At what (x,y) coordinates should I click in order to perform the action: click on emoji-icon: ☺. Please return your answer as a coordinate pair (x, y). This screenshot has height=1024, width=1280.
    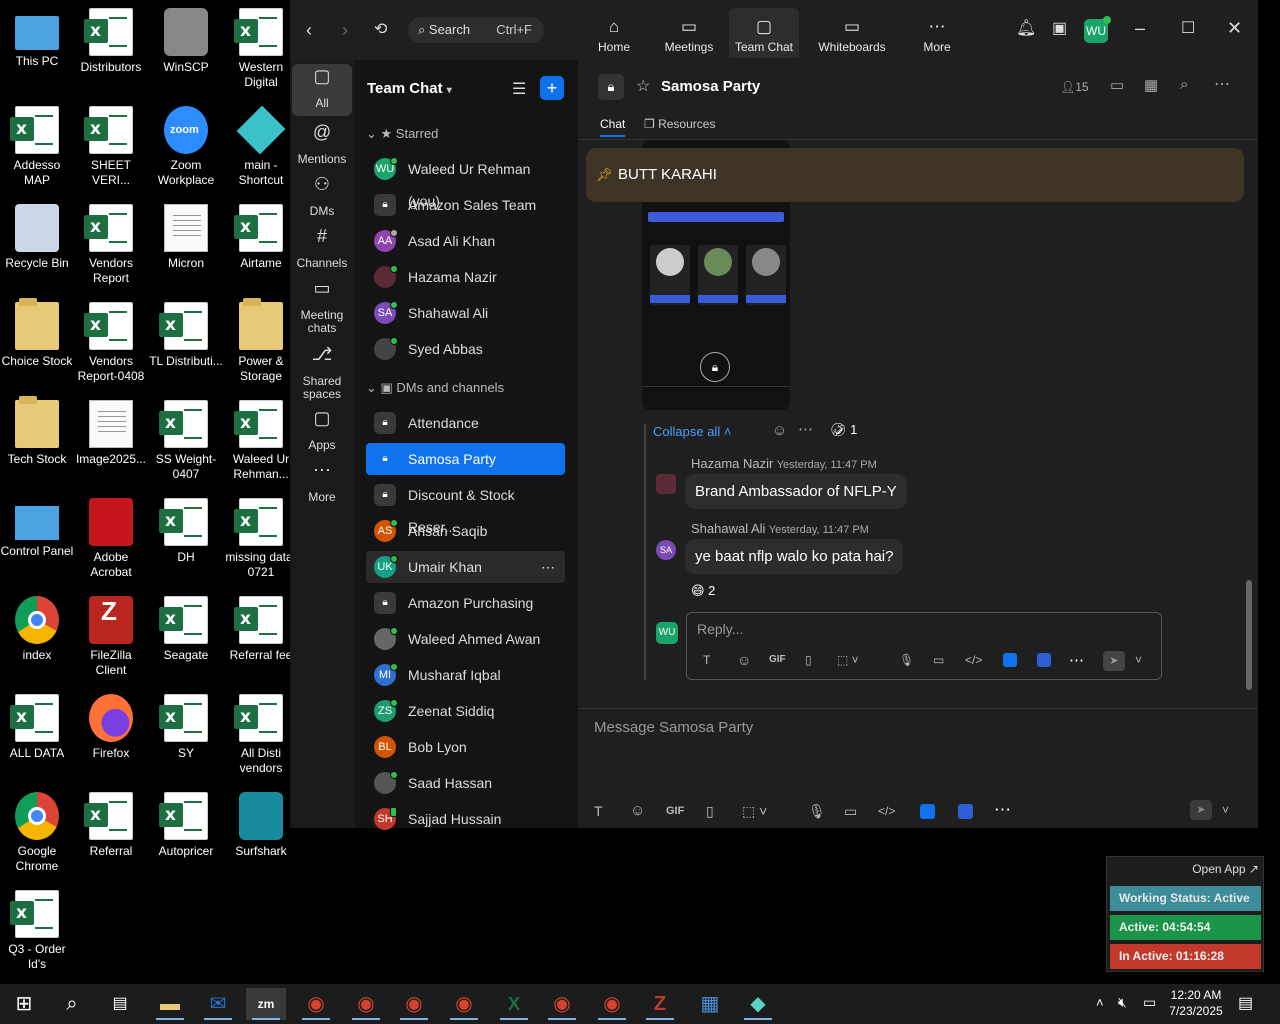
    Looking at the image, I should click on (637, 810).